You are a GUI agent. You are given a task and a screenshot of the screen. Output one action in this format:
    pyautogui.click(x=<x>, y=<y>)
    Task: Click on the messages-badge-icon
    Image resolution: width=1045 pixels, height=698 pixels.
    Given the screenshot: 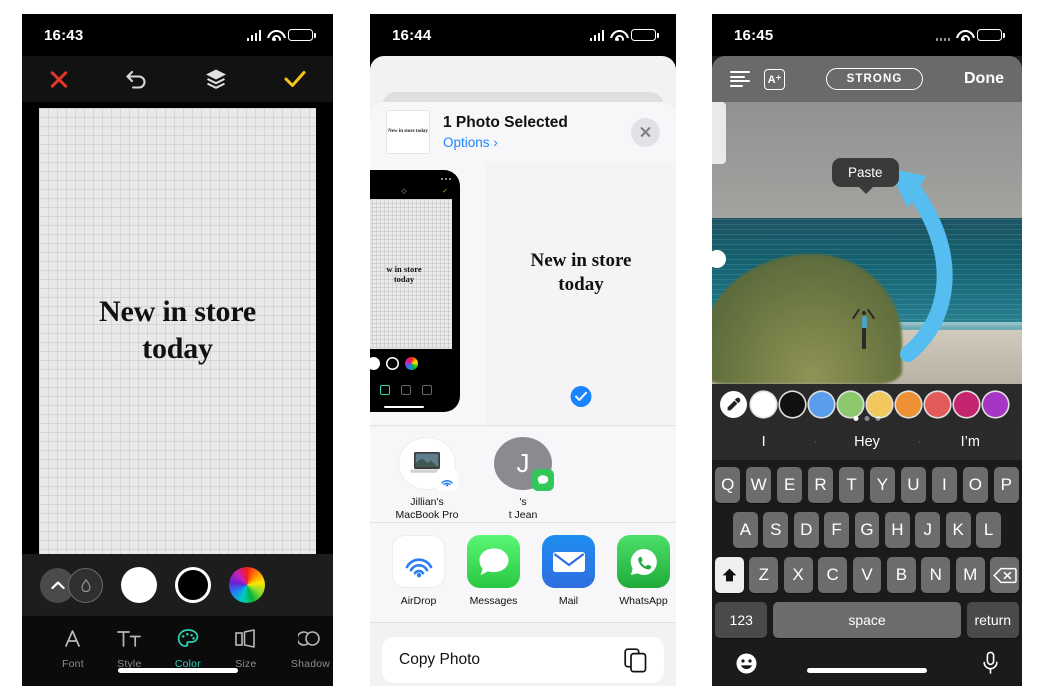 What is the action you would take?
    pyautogui.click(x=543, y=479)
    